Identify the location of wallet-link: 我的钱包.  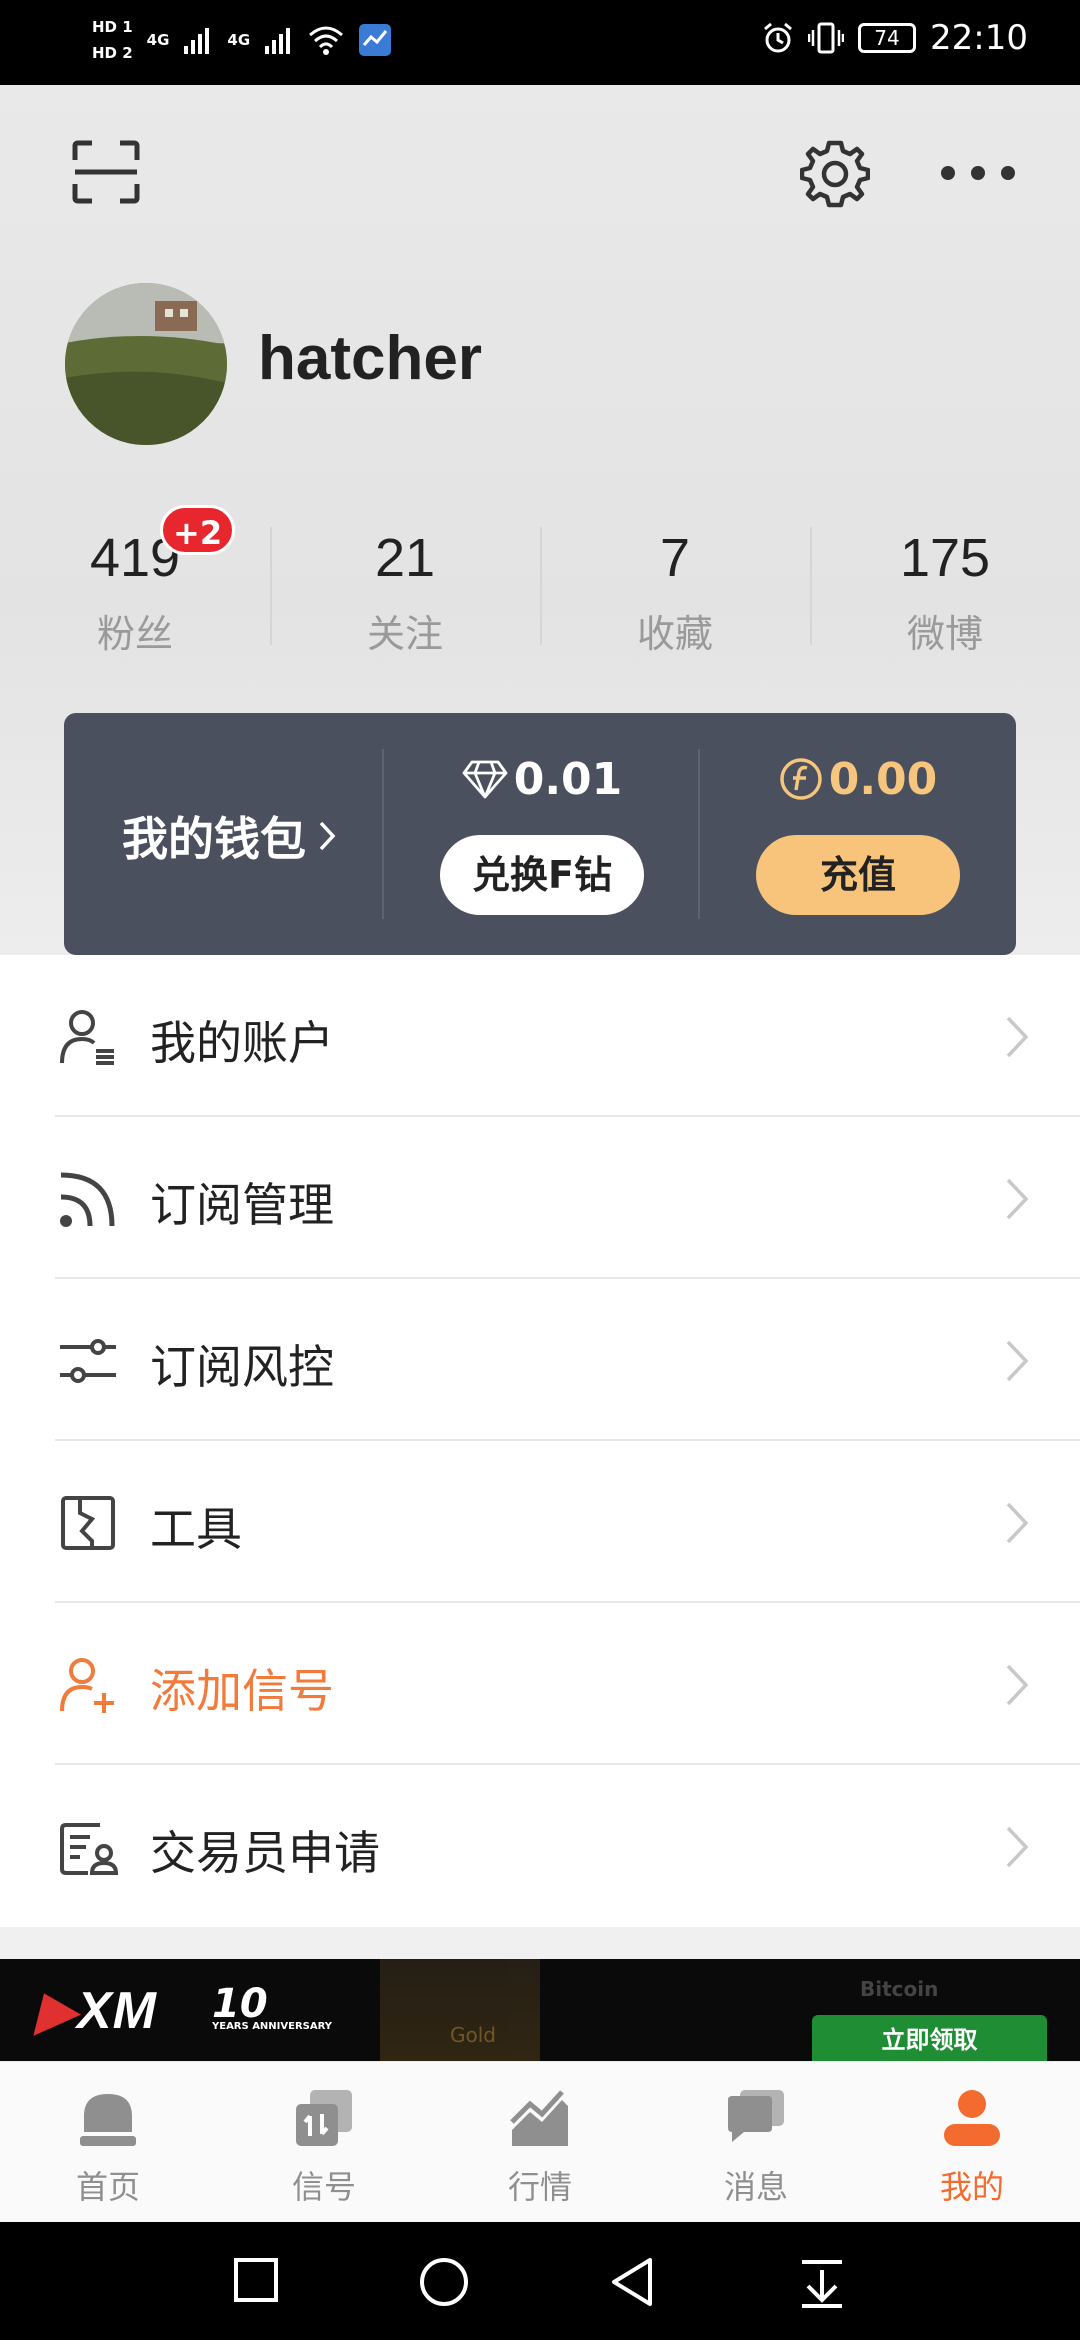
(229, 836).